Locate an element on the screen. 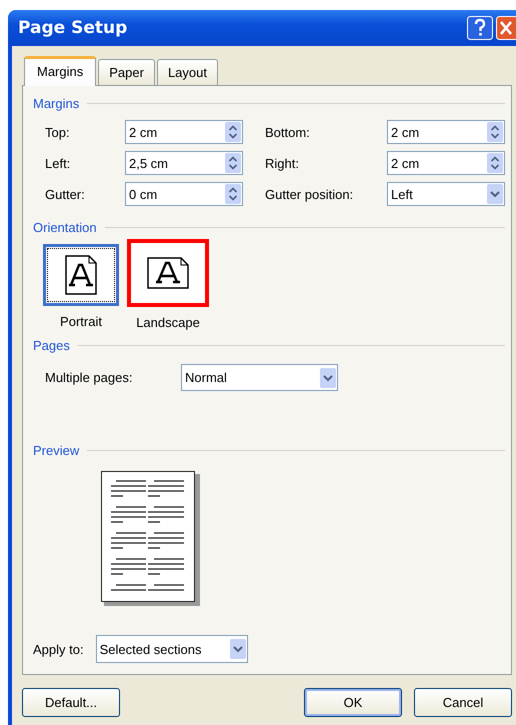 The height and width of the screenshot is (725, 516). field-label: Multiple pages: is located at coordinates (89, 377).